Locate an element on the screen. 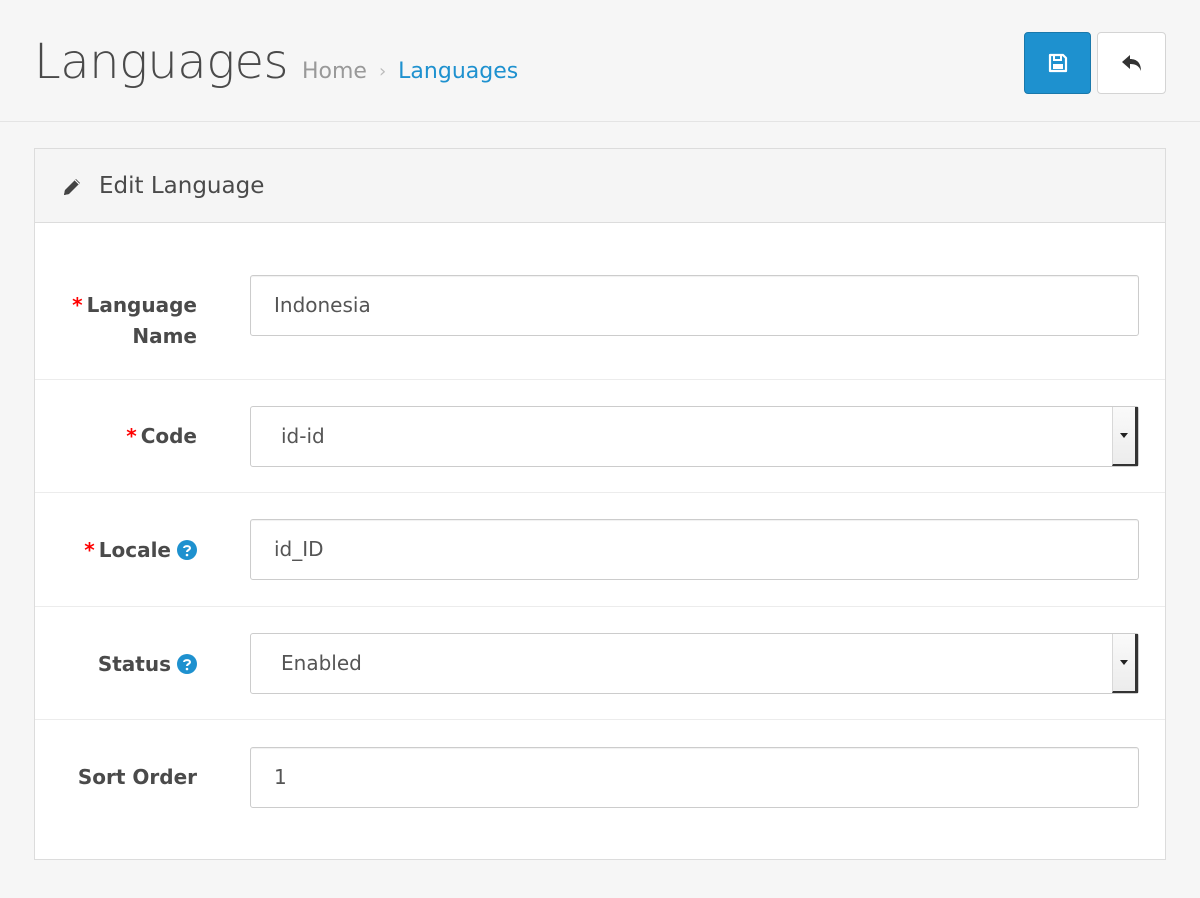  sort-order-input: 1 is located at coordinates (694, 777).